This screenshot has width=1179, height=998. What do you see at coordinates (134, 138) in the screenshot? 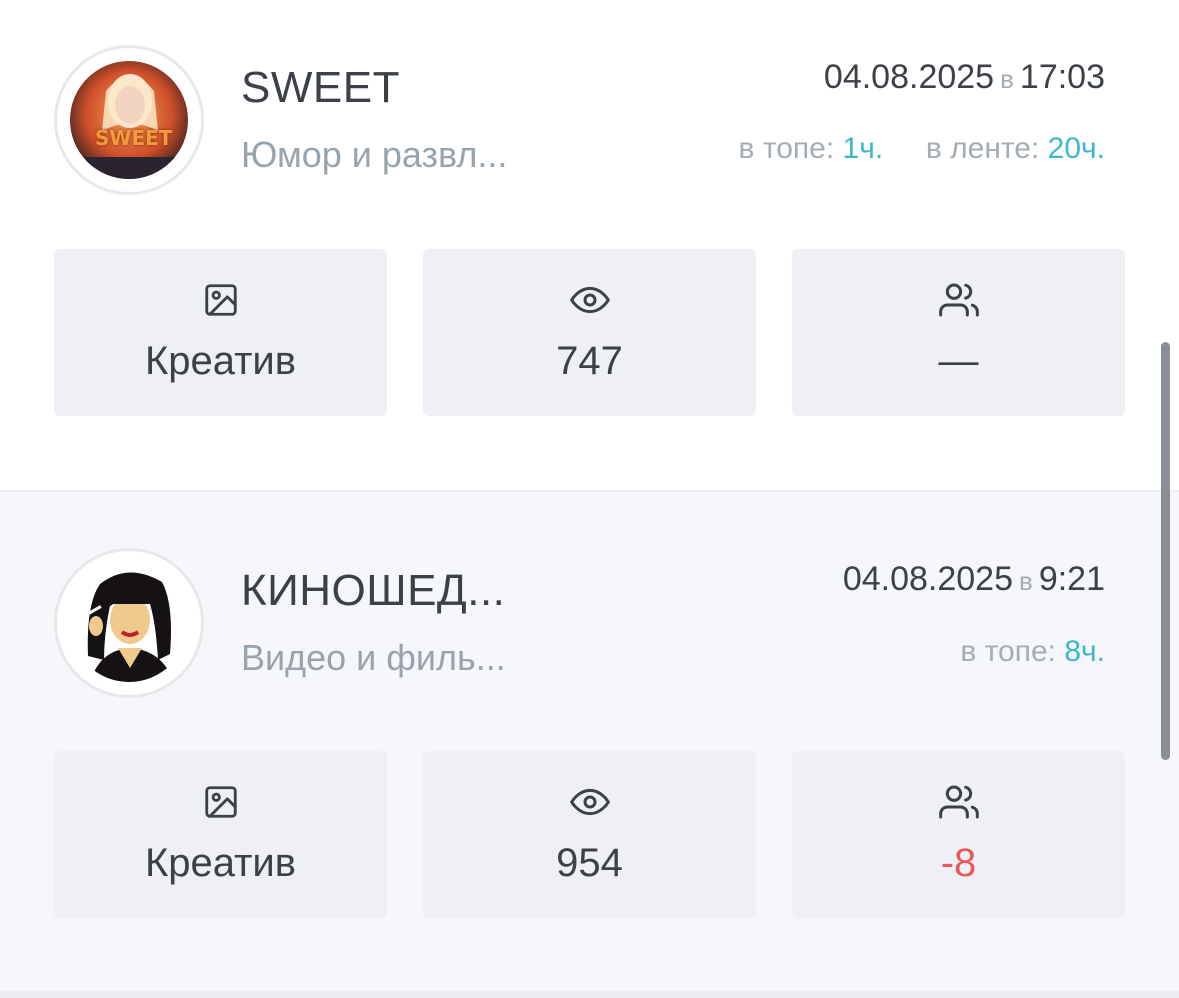
I see `avatar-logo-text: SWEET` at bounding box center [134, 138].